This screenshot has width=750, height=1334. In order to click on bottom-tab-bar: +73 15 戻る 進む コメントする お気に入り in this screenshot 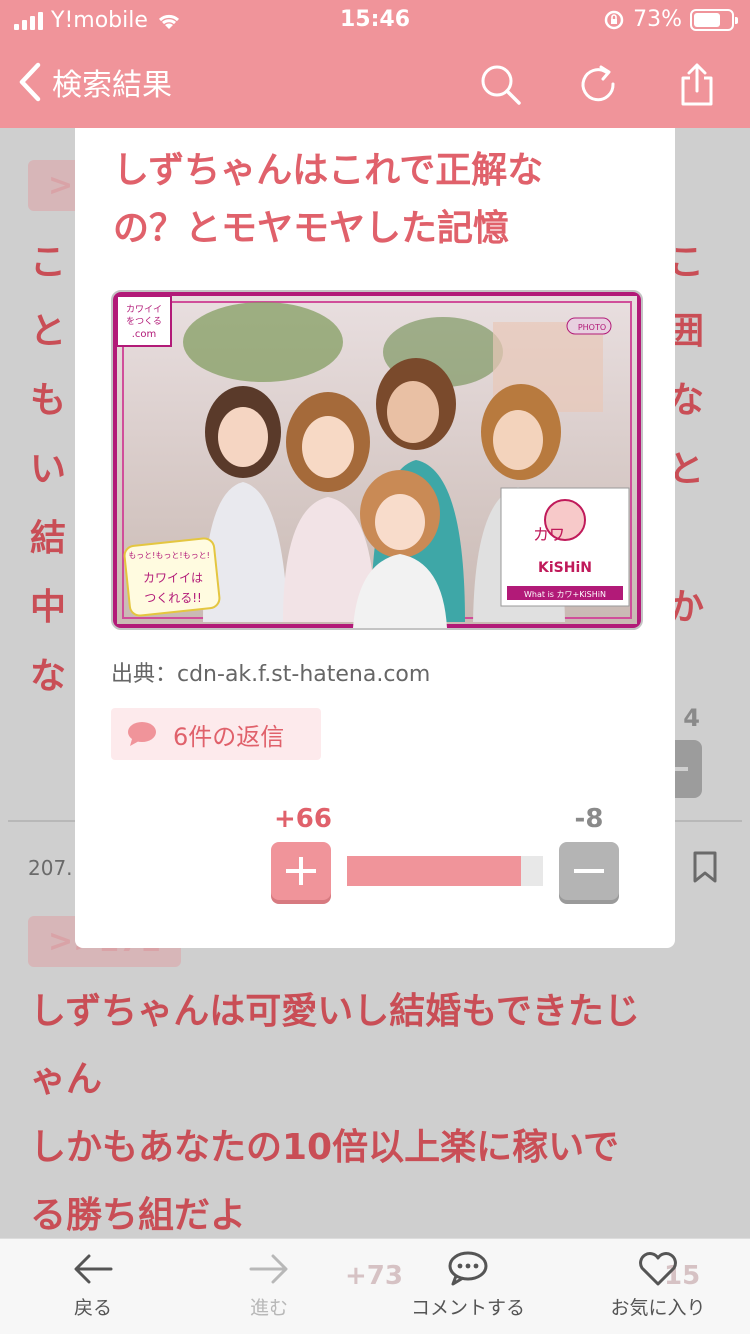, I will do `click(375, 1286)`.